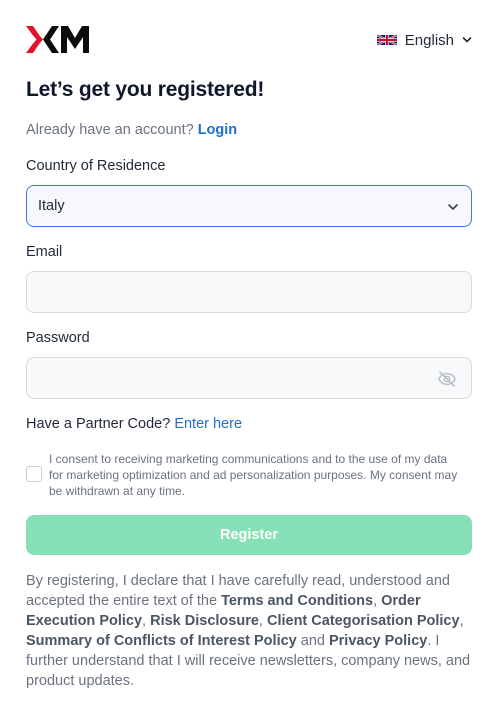 The height and width of the screenshot is (716, 502). What do you see at coordinates (429, 40) in the screenshot?
I see `language-label: English` at bounding box center [429, 40].